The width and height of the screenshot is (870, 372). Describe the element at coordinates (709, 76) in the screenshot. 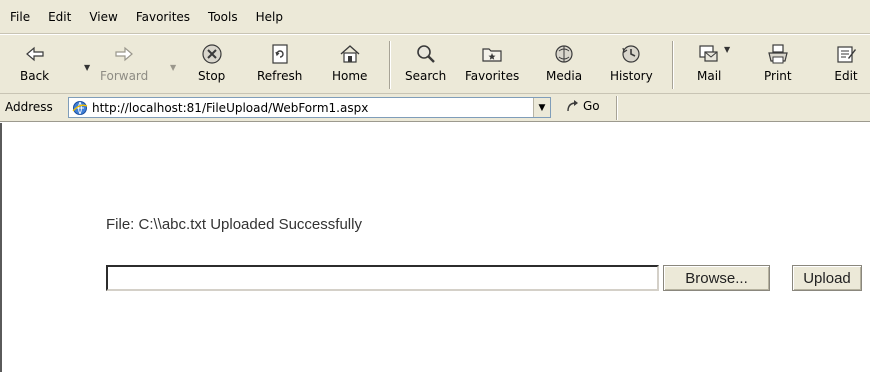

I see `mail-label: Mail` at that location.